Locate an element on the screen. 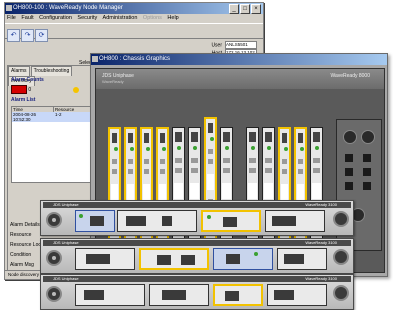 The width and height of the screenshot is (393, 310). vendor-logo: JDS Uniphase WaveReady is located at coordinates (118, 78).